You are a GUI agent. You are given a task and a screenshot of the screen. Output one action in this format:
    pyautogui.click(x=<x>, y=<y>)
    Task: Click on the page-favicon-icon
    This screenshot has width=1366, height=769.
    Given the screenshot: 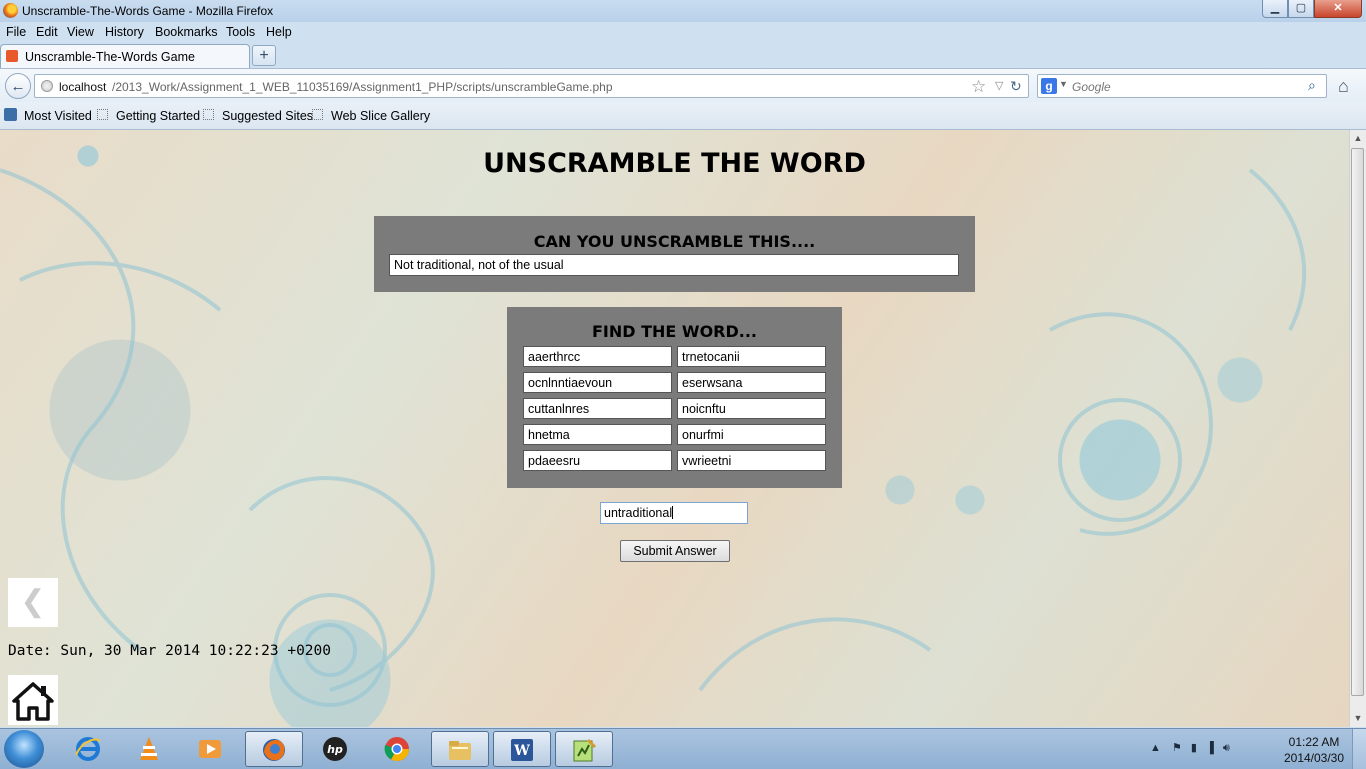 What is the action you would take?
    pyautogui.click(x=12, y=56)
    